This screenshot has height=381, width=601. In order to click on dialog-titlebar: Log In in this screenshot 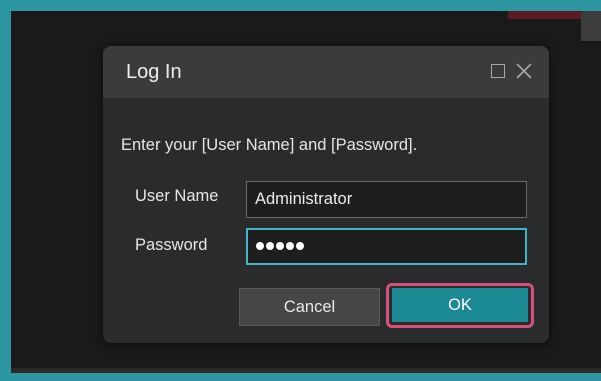, I will do `click(326, 72)`.